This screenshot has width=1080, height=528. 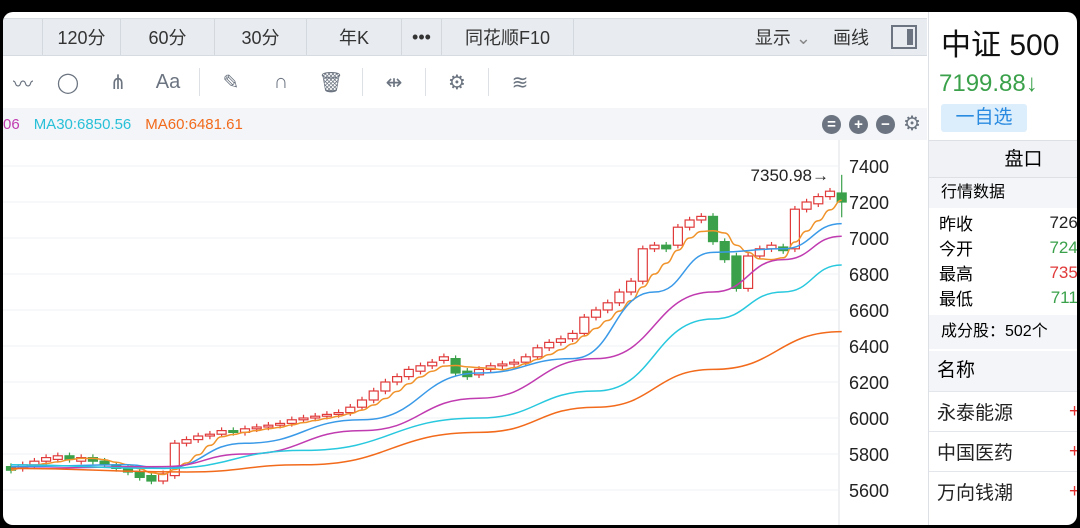 I want to click on zoom-out-icon: −, so click(x=886, y=124).